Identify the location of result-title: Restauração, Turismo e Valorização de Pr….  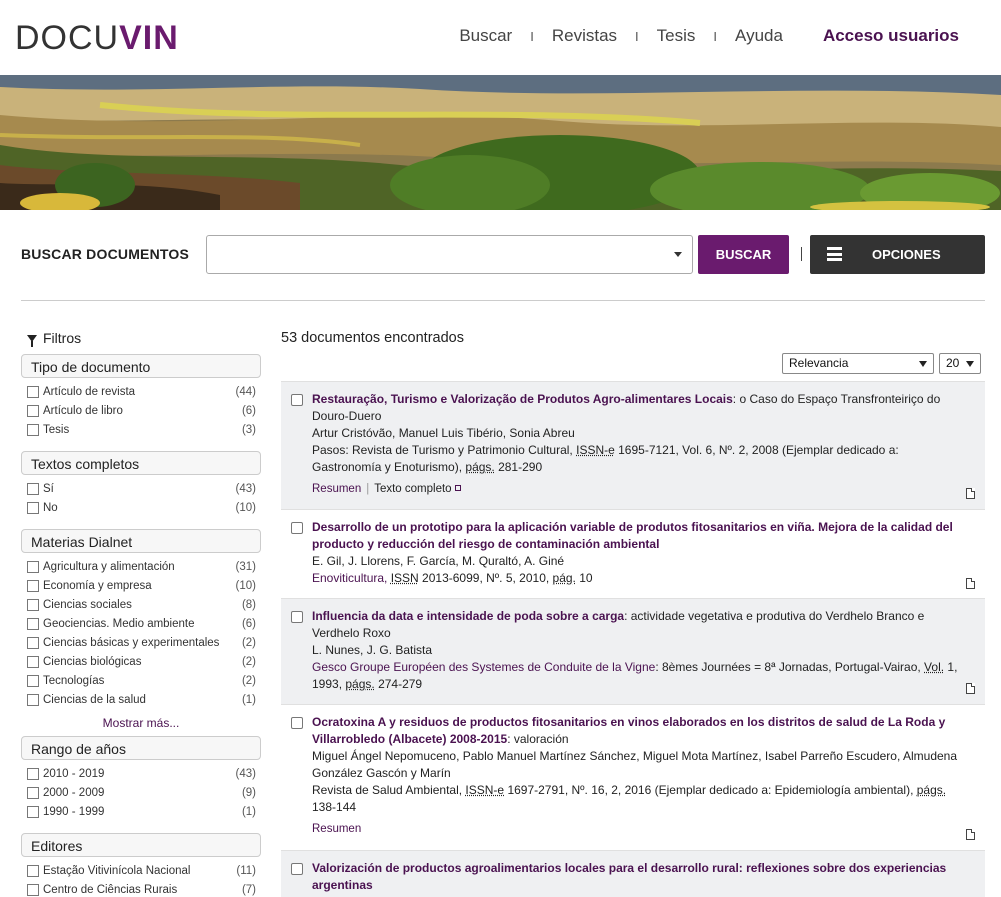
(522, 399).